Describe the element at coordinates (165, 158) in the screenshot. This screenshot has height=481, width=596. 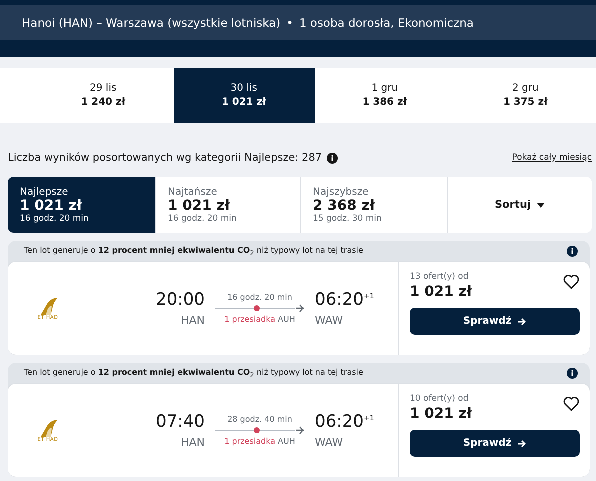
I see `results-count-text: Liczba wyników posortowanych wg kategorii Najlepsze: 287` at that location.